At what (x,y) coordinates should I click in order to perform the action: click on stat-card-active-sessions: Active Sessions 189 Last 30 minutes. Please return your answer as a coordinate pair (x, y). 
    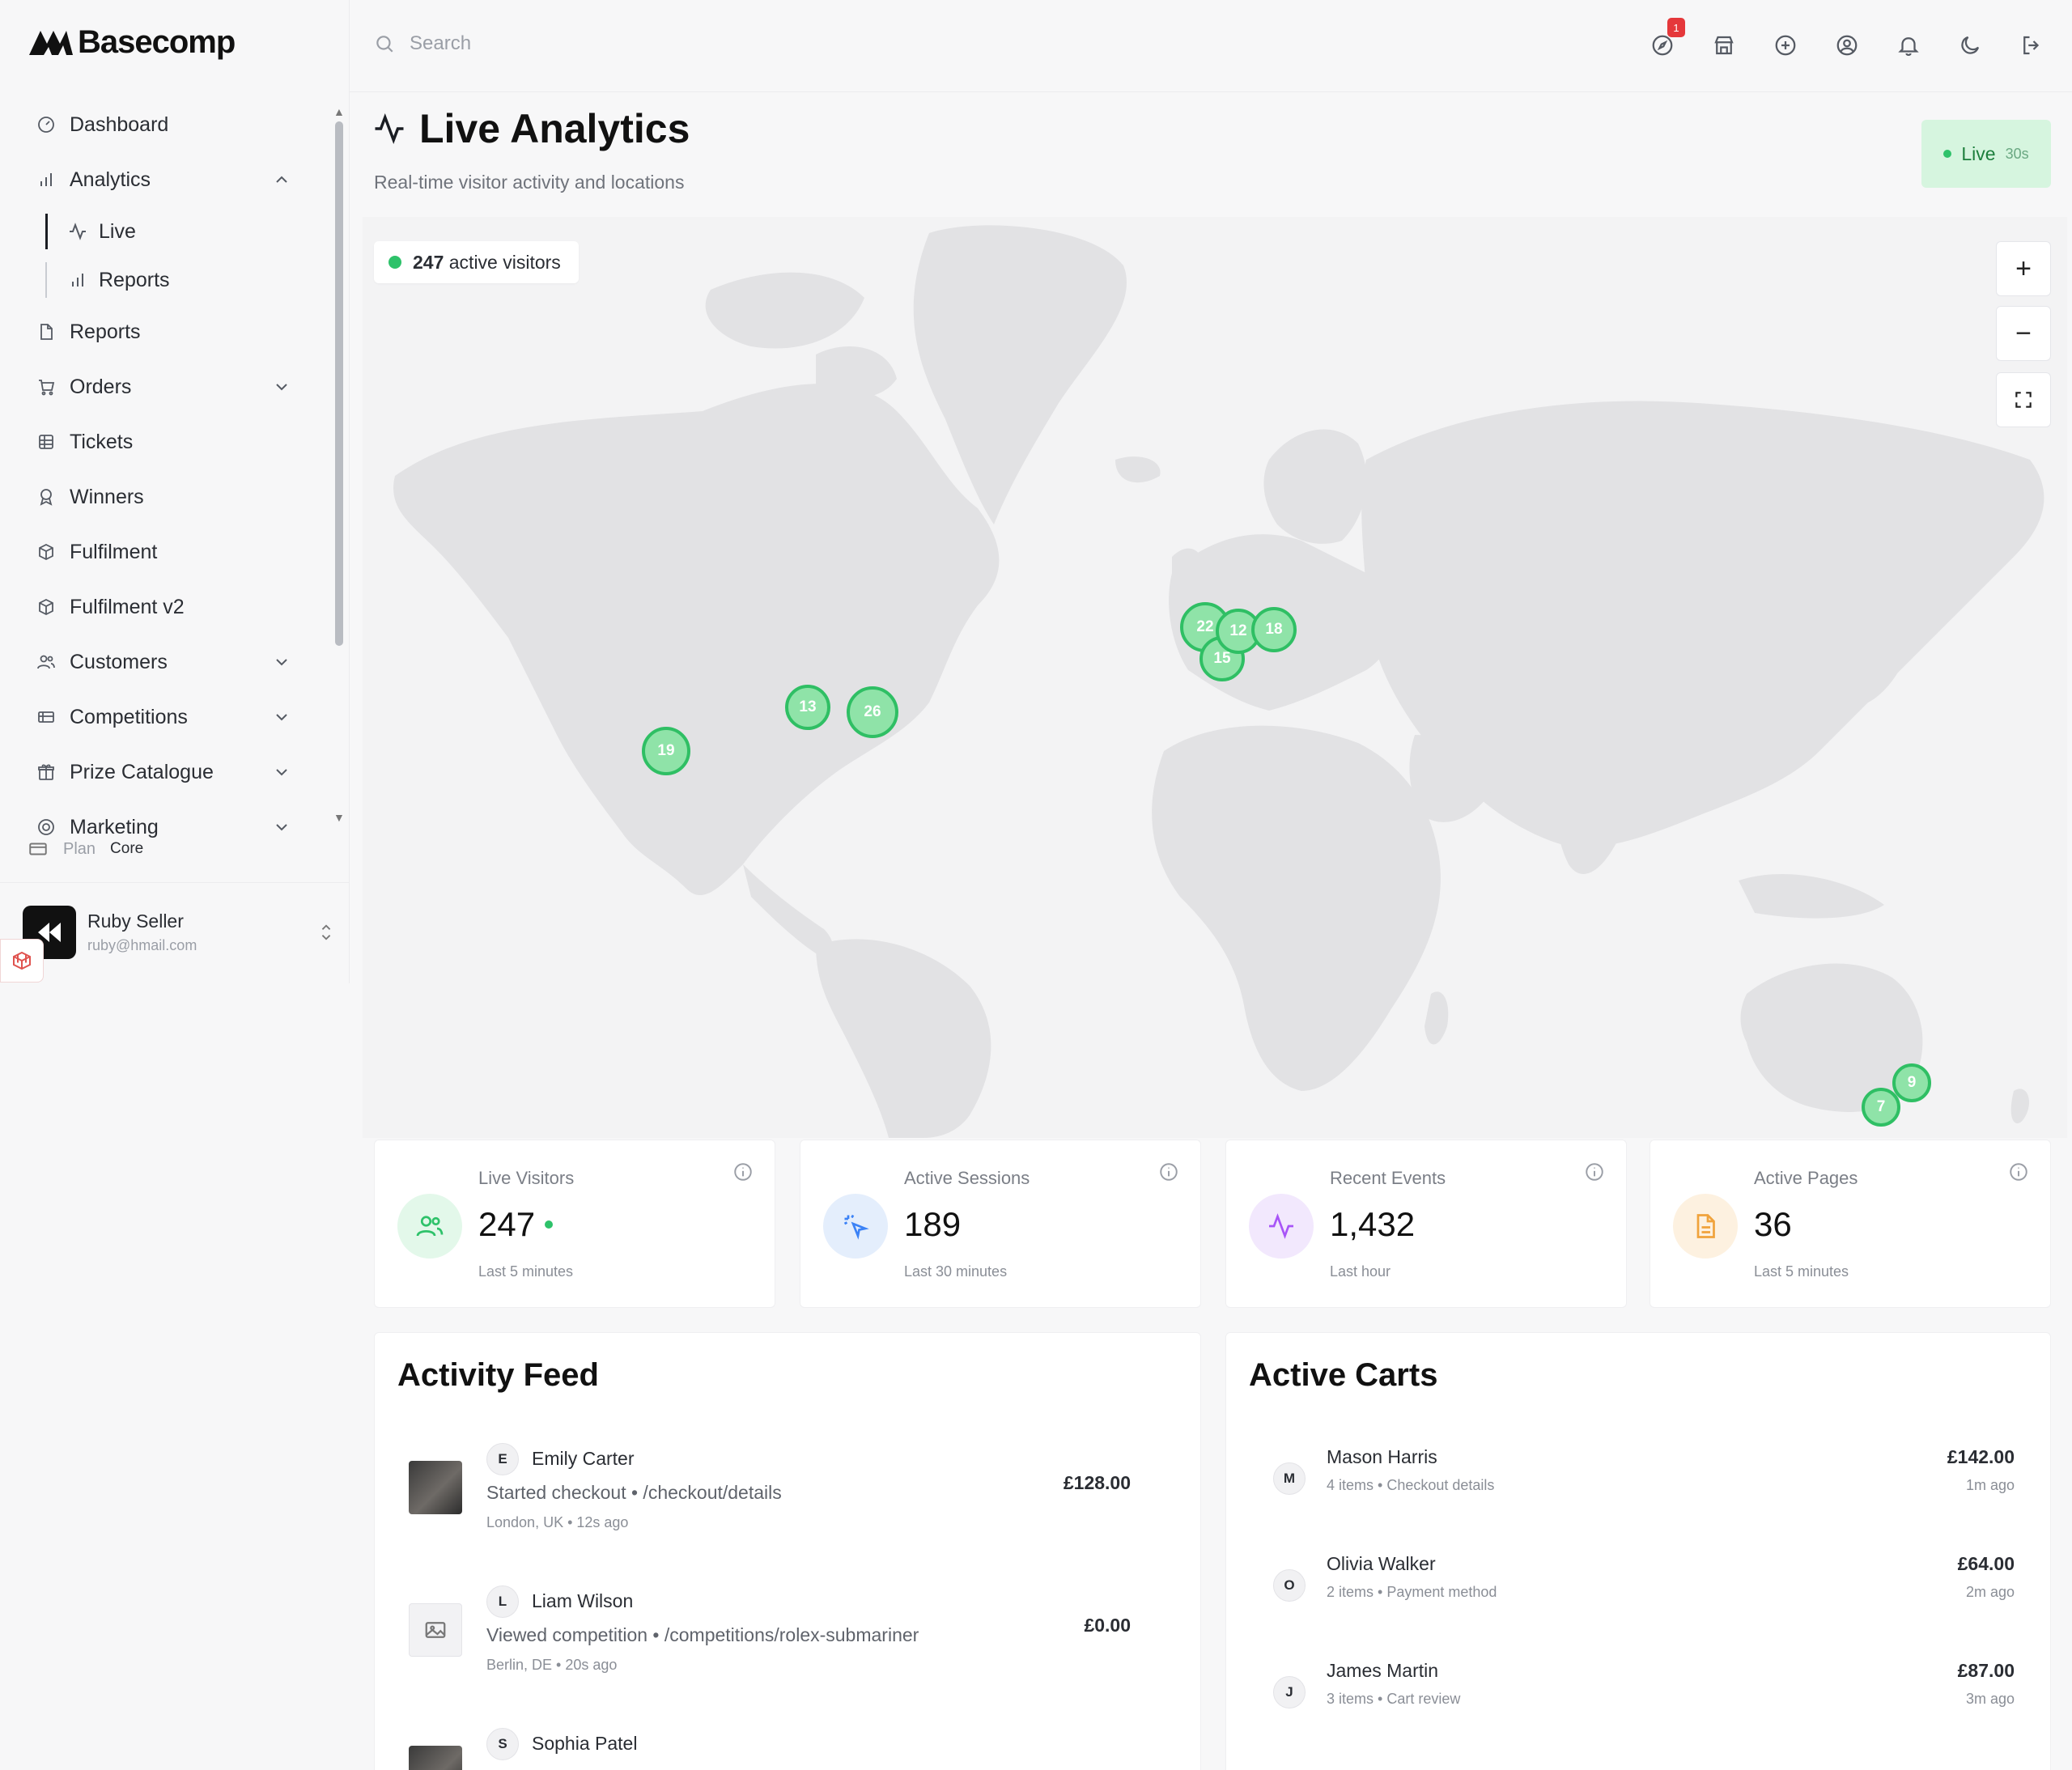
    Looking at the image, I should click on (1000, 1224).